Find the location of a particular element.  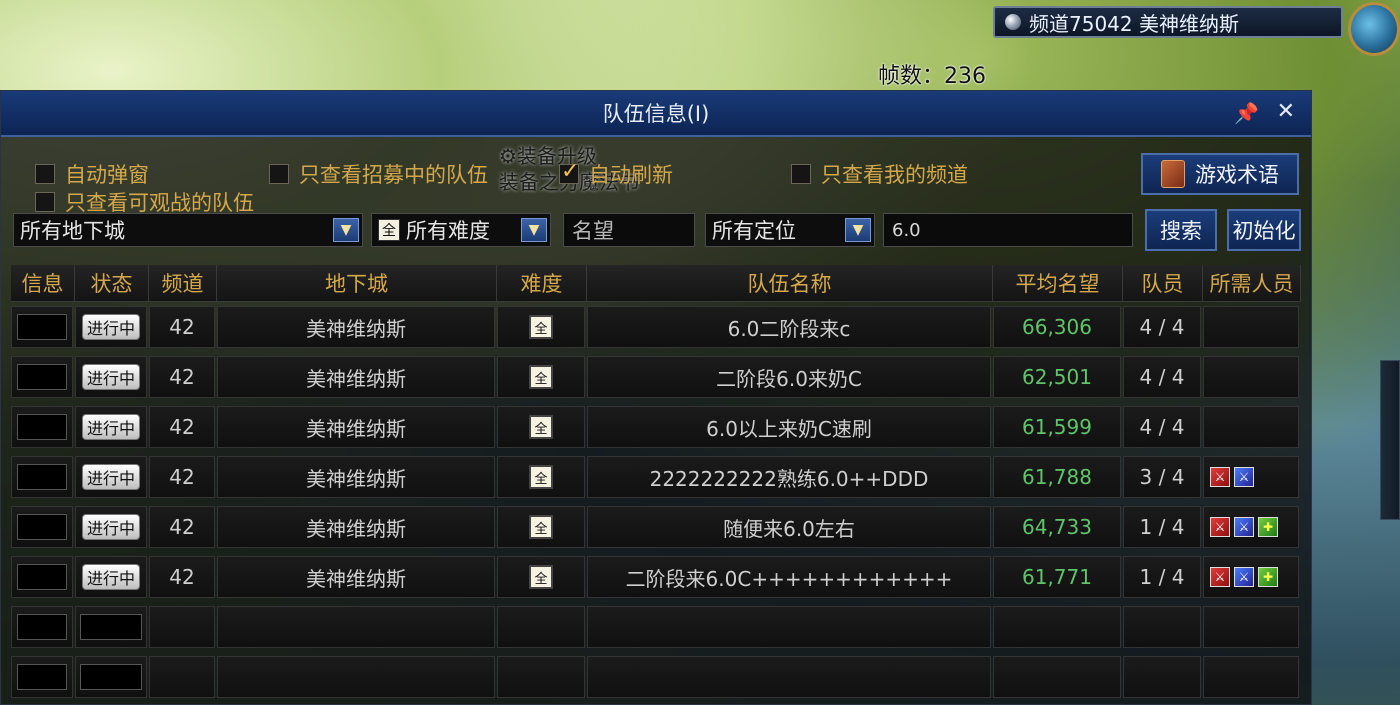

table-row: 进行中 42 美神维纳斯 全 6.0二阶段来c 66,306 4 / 4 is located at coordinates (656, 327).